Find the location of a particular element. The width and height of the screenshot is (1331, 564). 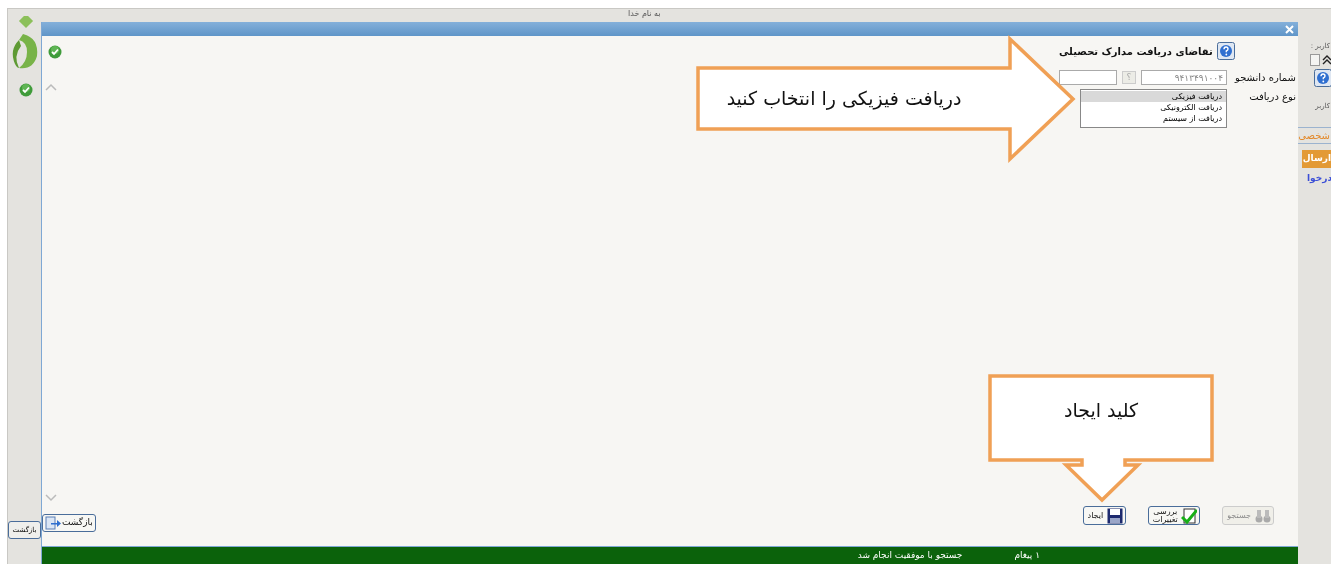

status-message: جستجو با موفقیت انجام شد is located at coordinates (910, 555).